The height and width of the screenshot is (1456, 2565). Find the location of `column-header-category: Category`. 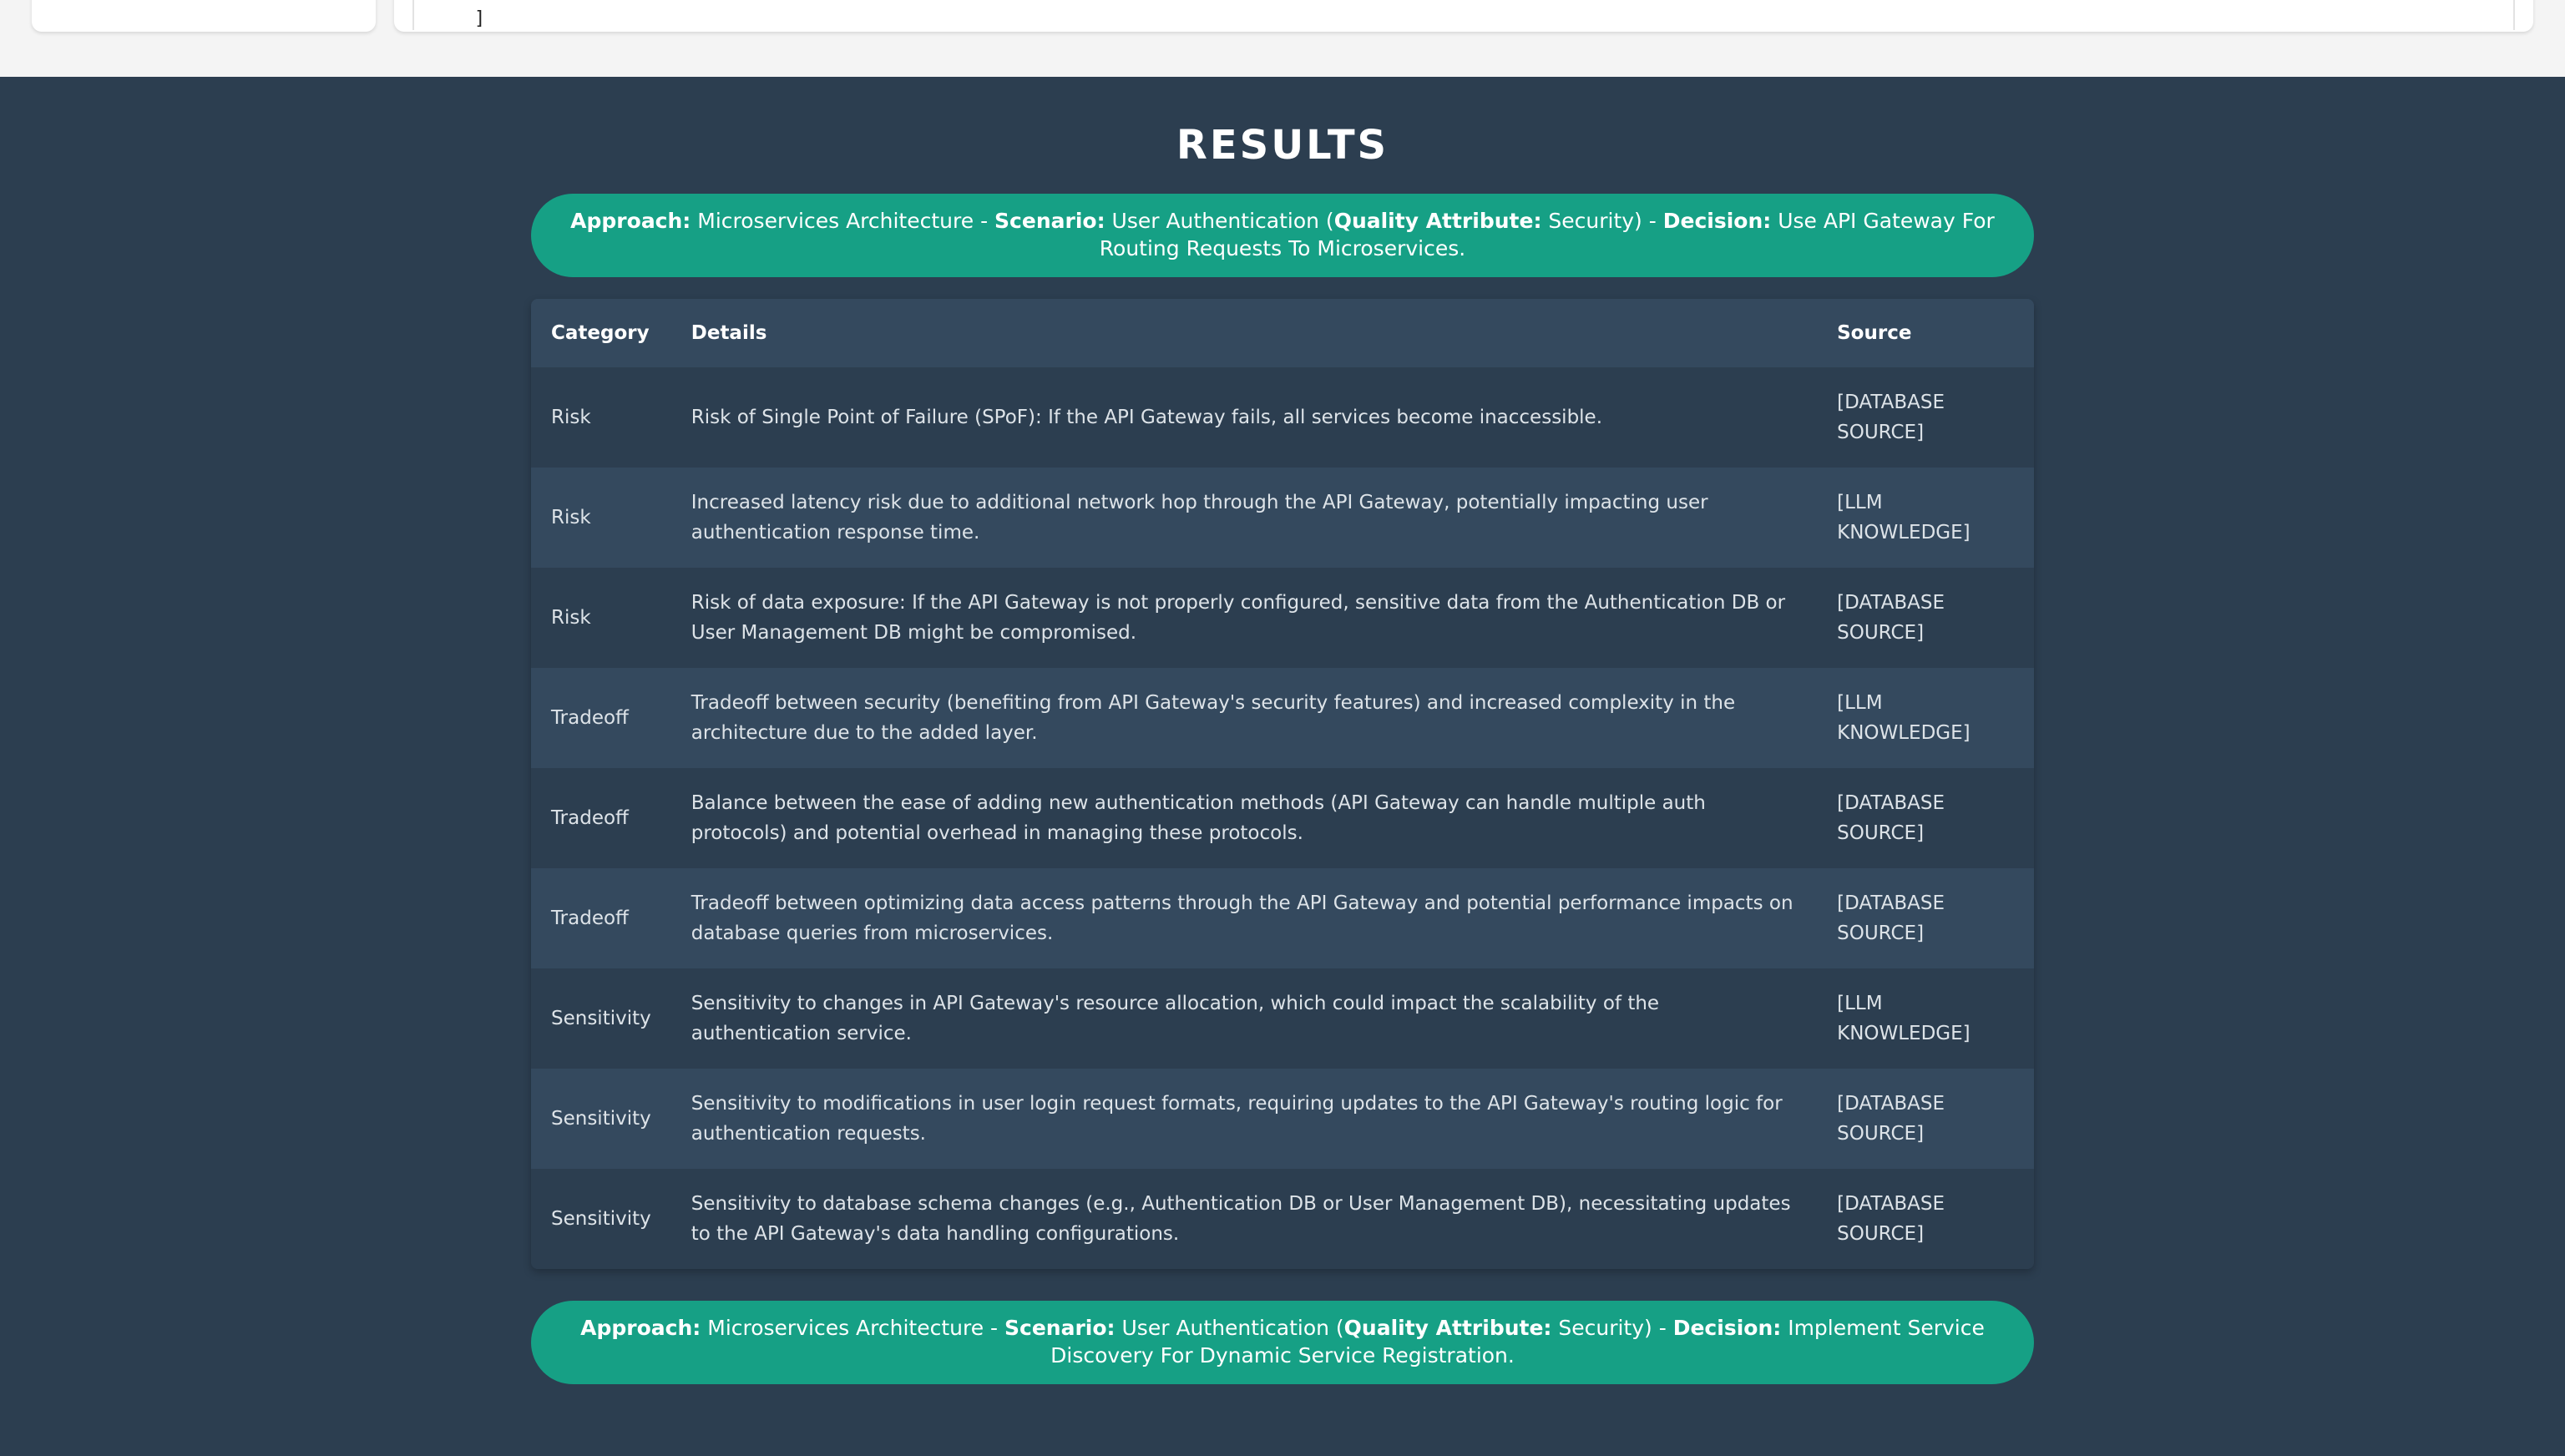

column-header-category: Category is located at coordinates (601, 333).